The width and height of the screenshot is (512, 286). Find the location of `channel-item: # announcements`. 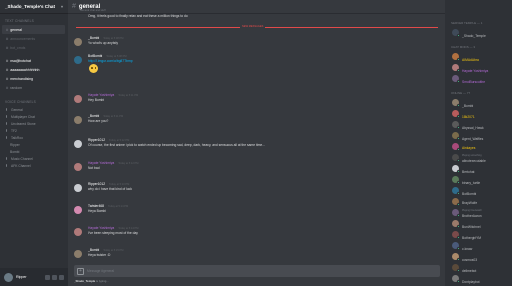

channel-item: # announcements is located at coordinates (34, 38).